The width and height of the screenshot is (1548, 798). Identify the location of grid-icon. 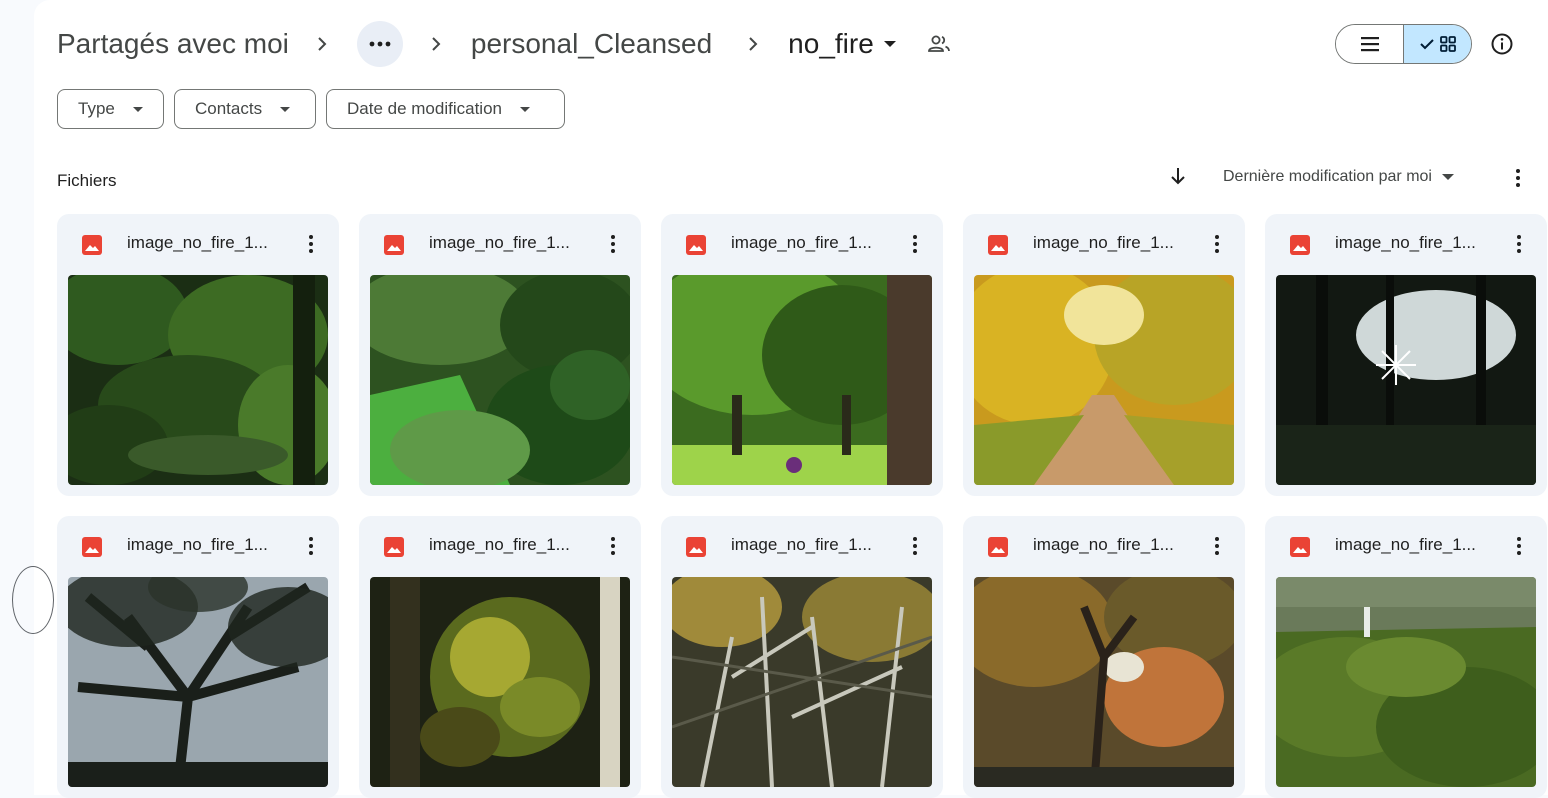
(1447, 44).